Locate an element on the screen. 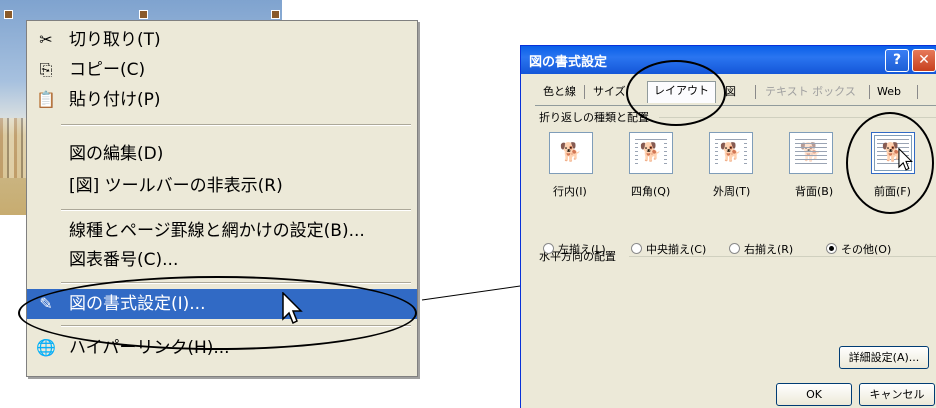  wrap-behind-text-button: 🐕 is located at coordinates (811, 153).